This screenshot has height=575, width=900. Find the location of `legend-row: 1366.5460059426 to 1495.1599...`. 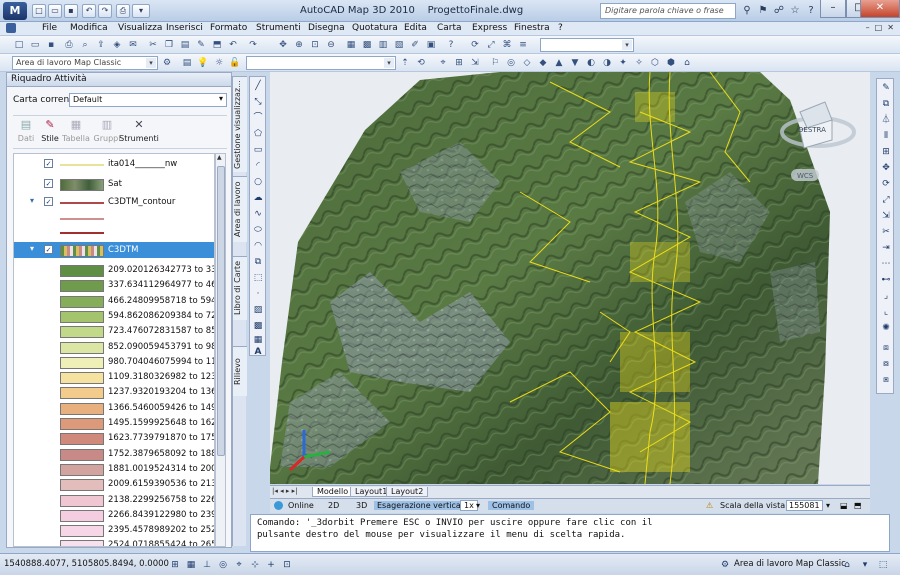

legend-row: 1366.5460059426 to 1495.1599... is located at coordinates (114, 408).